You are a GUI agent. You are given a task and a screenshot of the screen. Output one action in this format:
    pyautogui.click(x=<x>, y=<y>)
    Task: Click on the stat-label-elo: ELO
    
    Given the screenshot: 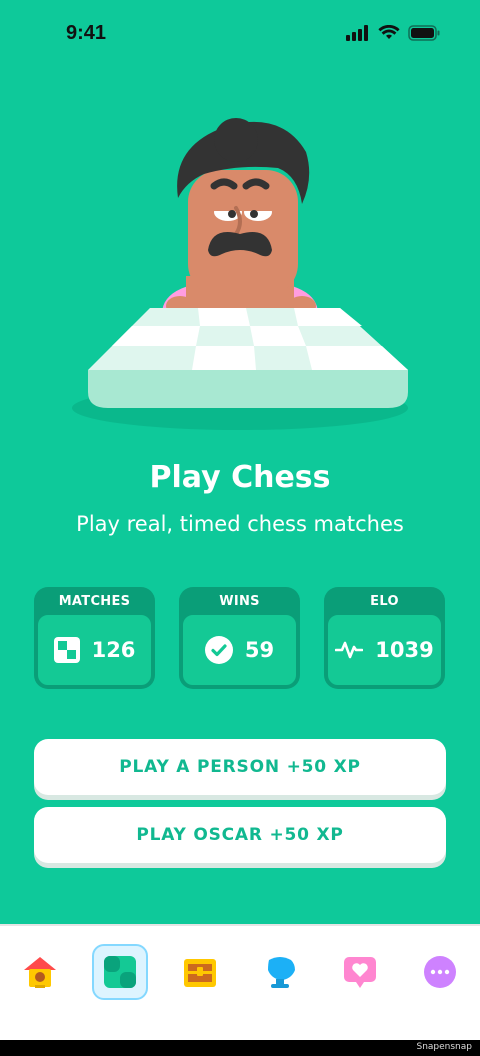 What is the action you would take?
    pyautogui.click(x=384, y=601)
    